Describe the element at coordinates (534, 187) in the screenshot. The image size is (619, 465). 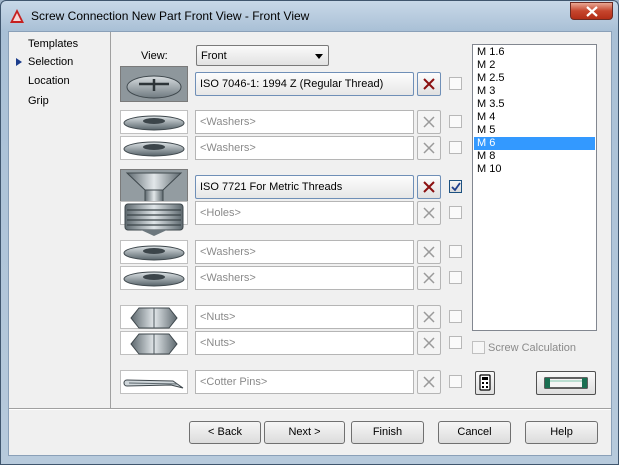
I see `size-list: M 1.6 M 2M 2.5 M 3M 3.5 M 4M 5M 6M 8M 10` at that location.